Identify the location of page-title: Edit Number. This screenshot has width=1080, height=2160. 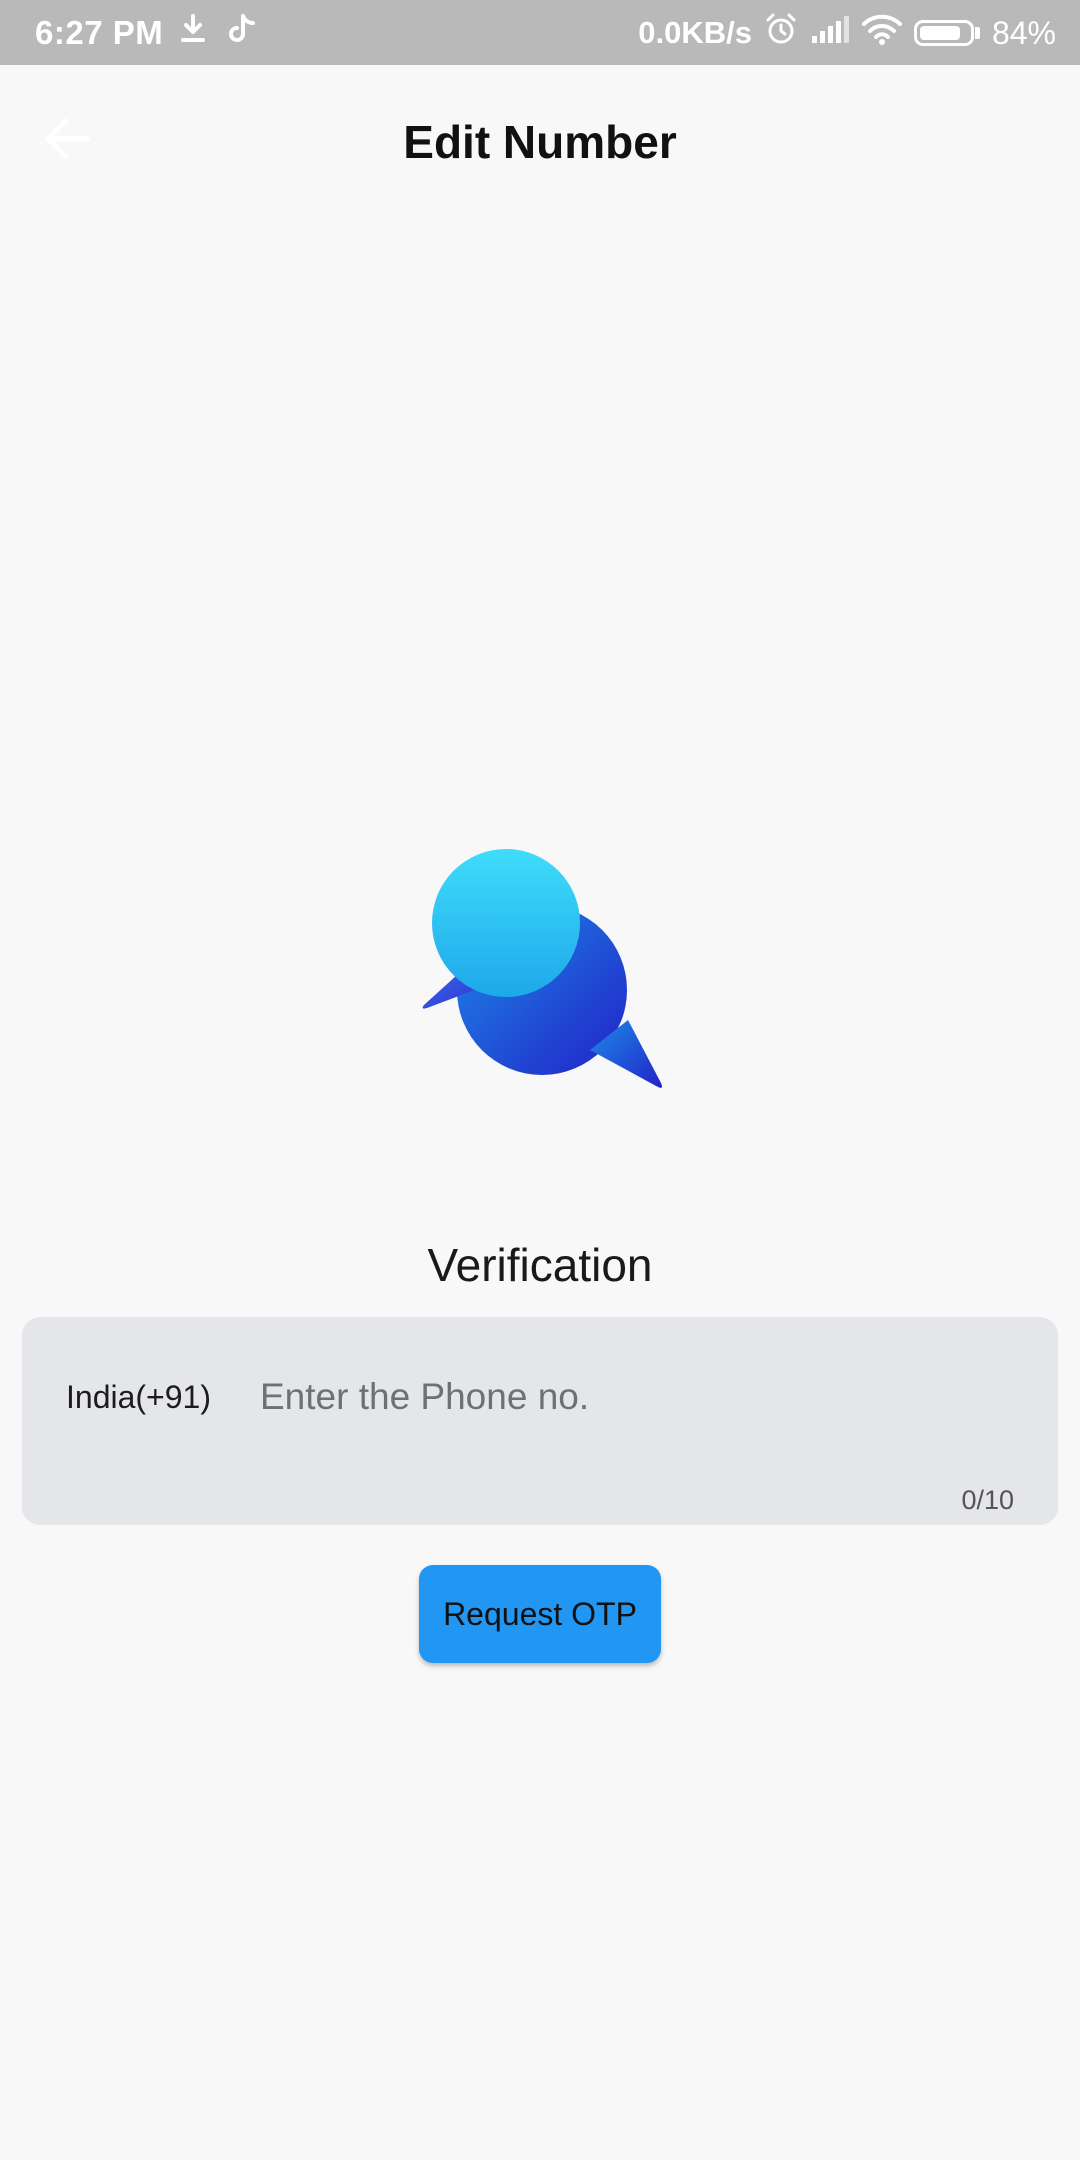
(540, 142).